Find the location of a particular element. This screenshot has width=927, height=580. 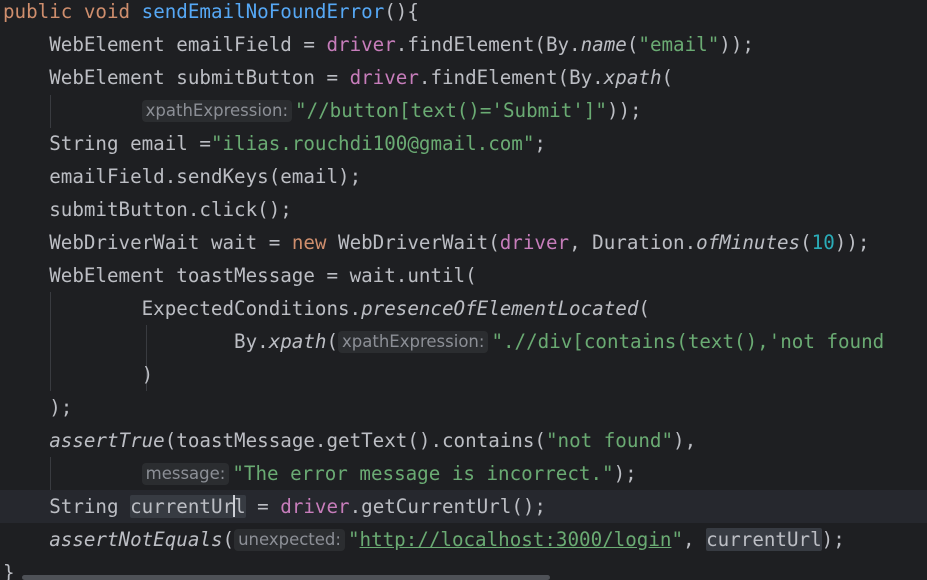

code-text: ), is located at coordinates (685, 440).